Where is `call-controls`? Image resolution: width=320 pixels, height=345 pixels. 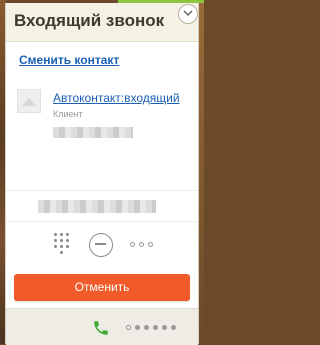 call-controls is located at coordinates (102, 246).